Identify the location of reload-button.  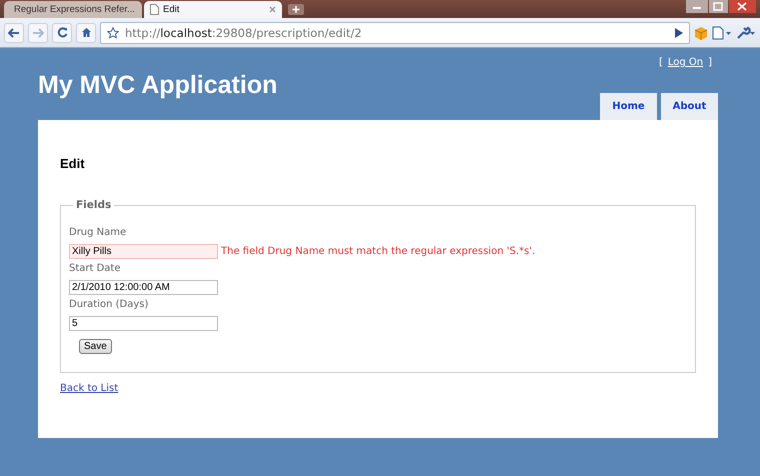
(62, 32).